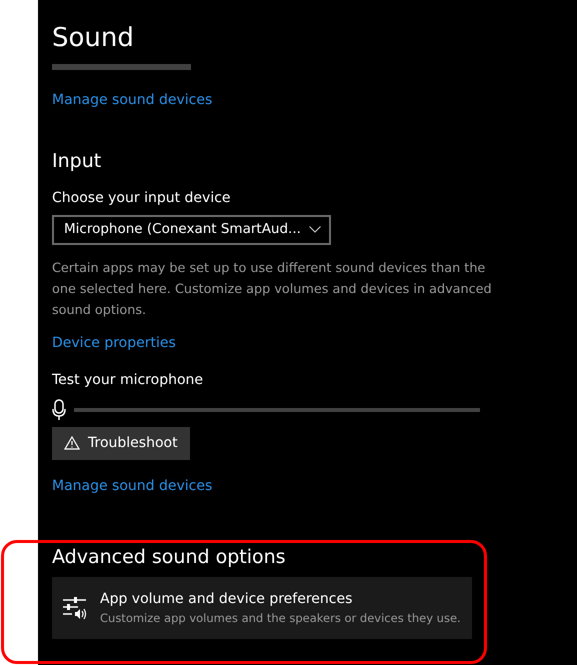 Image resolution: width=577 pixels, height=665 pixels. I want to click on page-title: Sound, so click(93, 38).